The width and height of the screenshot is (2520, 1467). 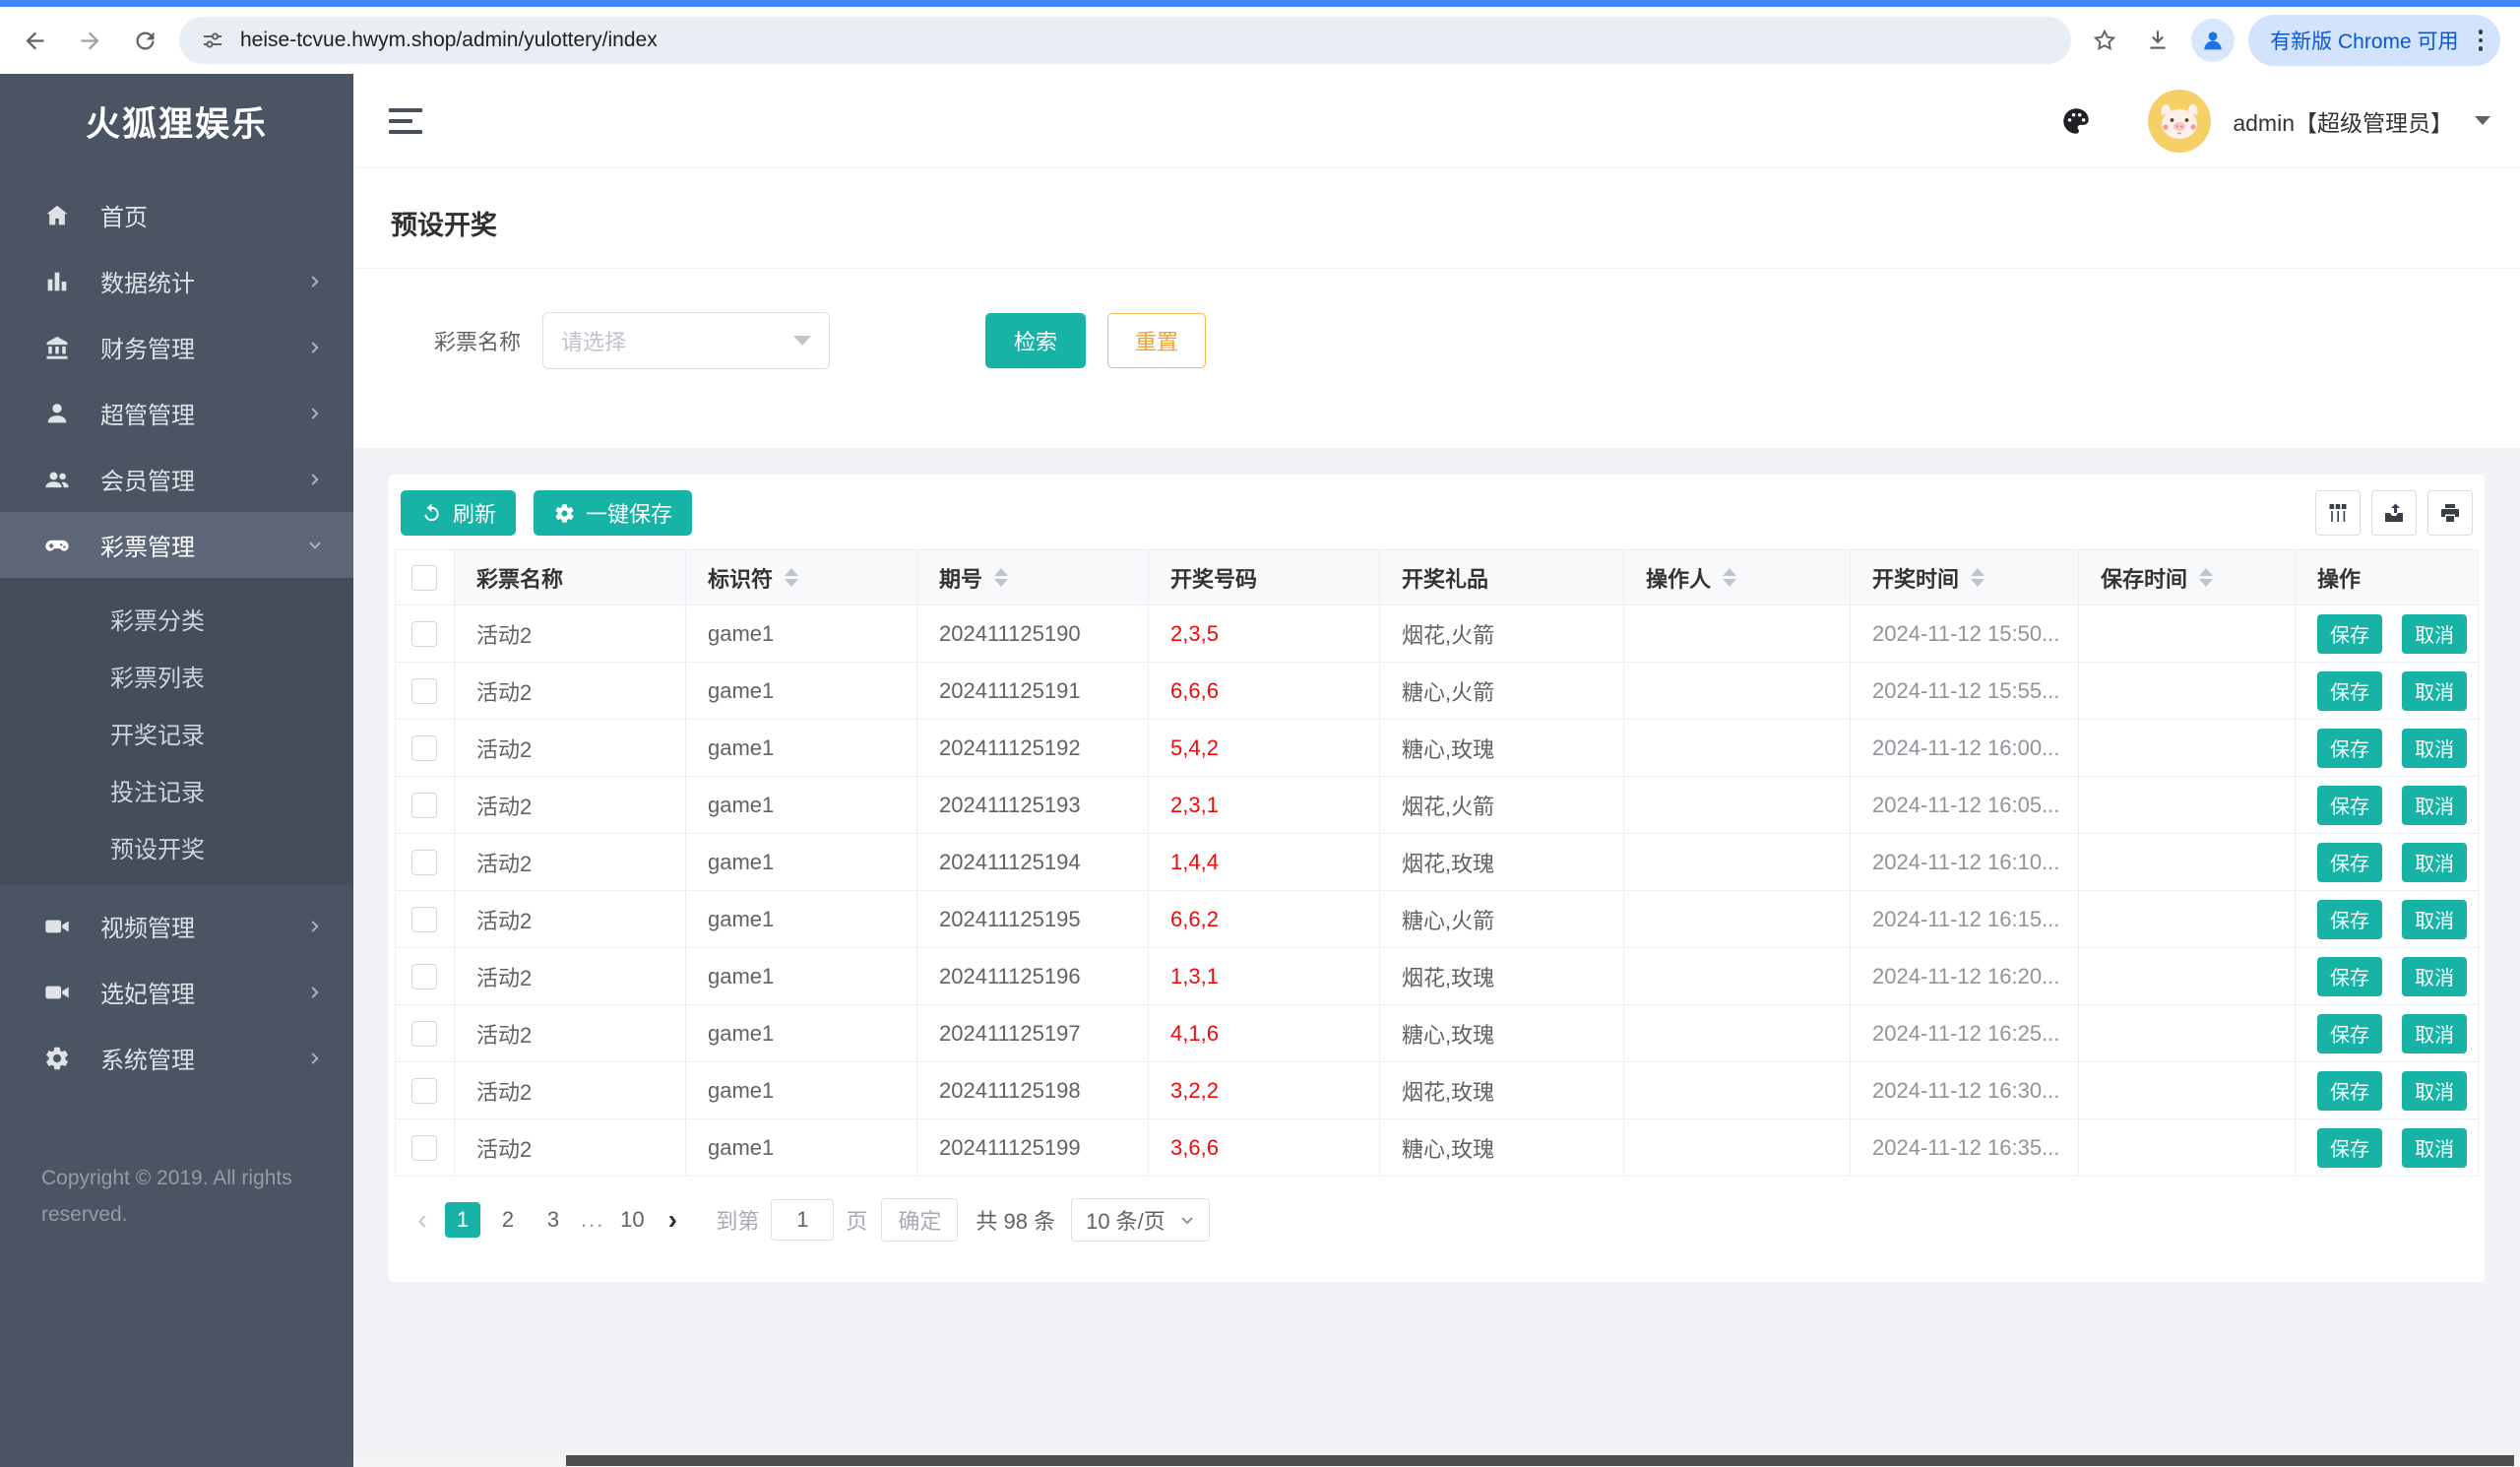 What do you see at coordinates (2338, 513) in the screenshot?
I see `column-filter-button` at bounding box center [2338, 513].